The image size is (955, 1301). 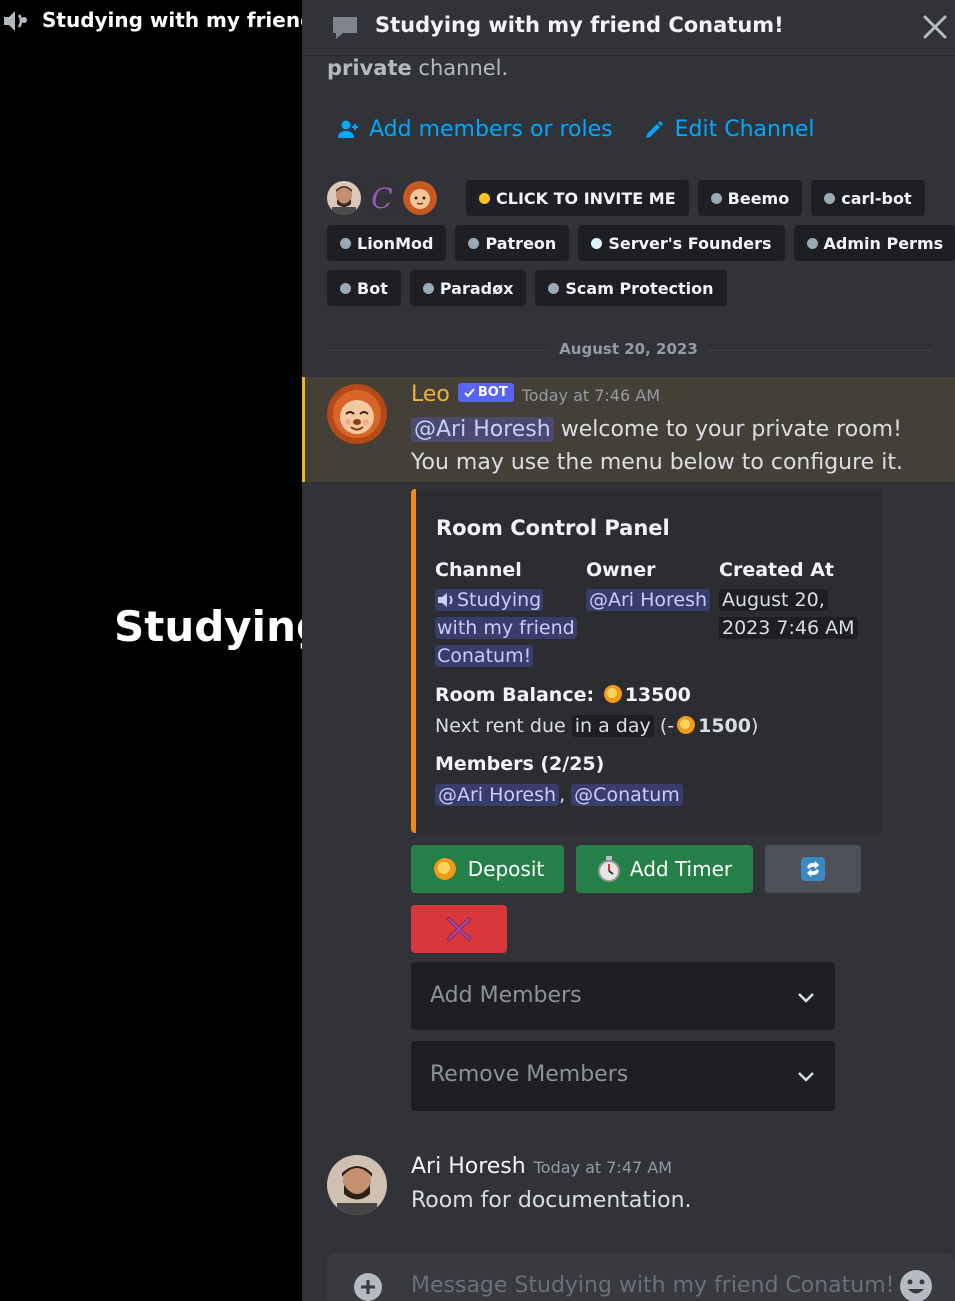 I want to click on ari-avatar, so click(x=357, y=1185).